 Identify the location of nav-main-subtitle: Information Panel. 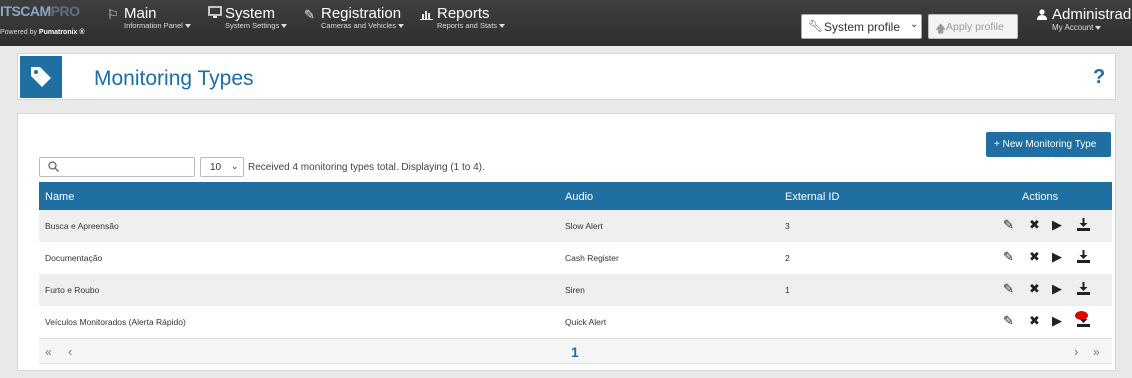
(157, 25).